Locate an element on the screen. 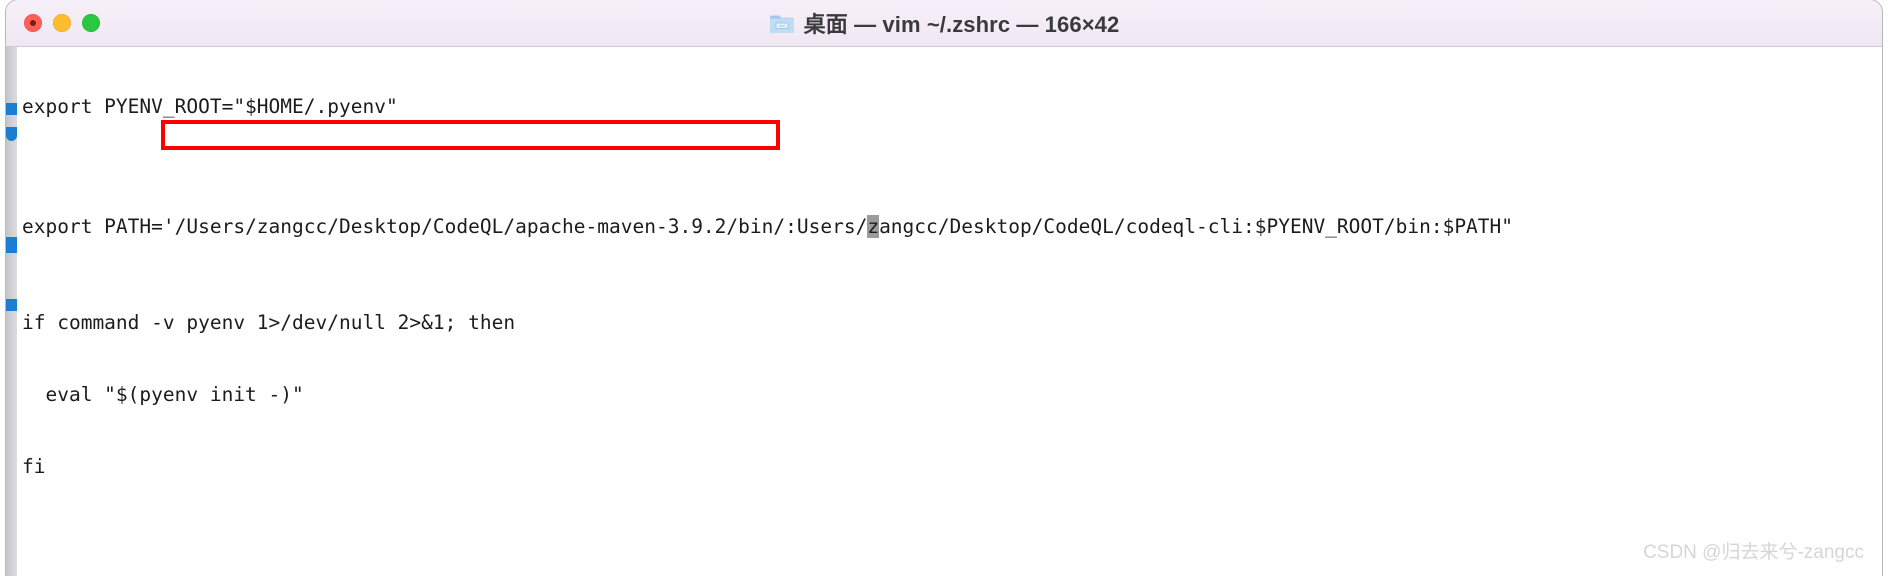  text-cursor: z is located at coordinates (873, 226).